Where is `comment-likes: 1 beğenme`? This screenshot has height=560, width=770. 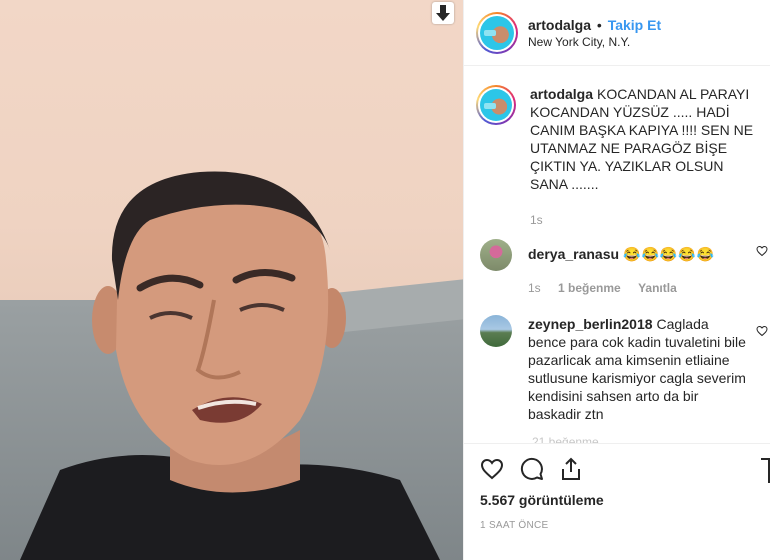 comment-likes: 1 beğenme is located at coordinates (589, 288).